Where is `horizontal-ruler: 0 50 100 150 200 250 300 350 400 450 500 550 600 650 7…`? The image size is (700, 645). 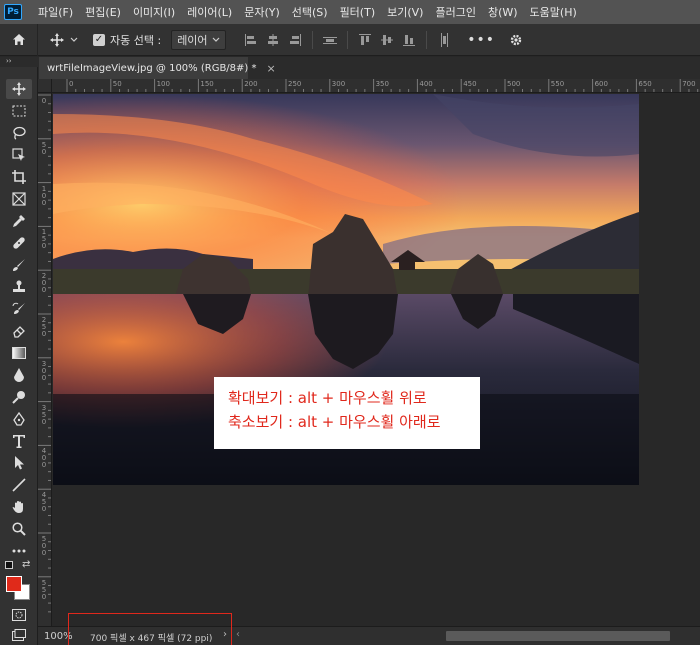
horizontal-ruler: 0 50 100 150 200 250 300 350 400 450 500 550 600 650 7… is located at coordinates (376, 86).